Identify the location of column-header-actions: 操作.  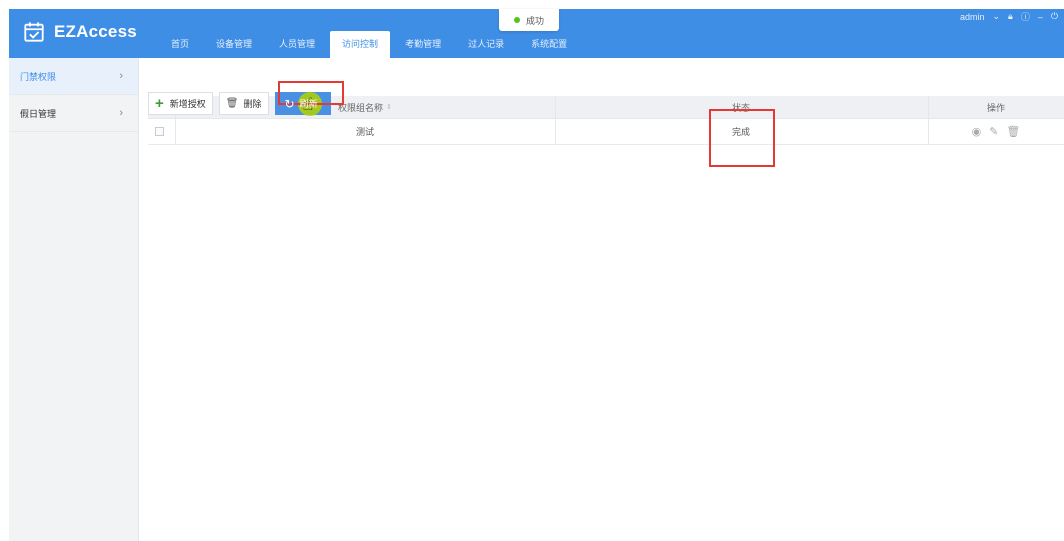
(996, 107).